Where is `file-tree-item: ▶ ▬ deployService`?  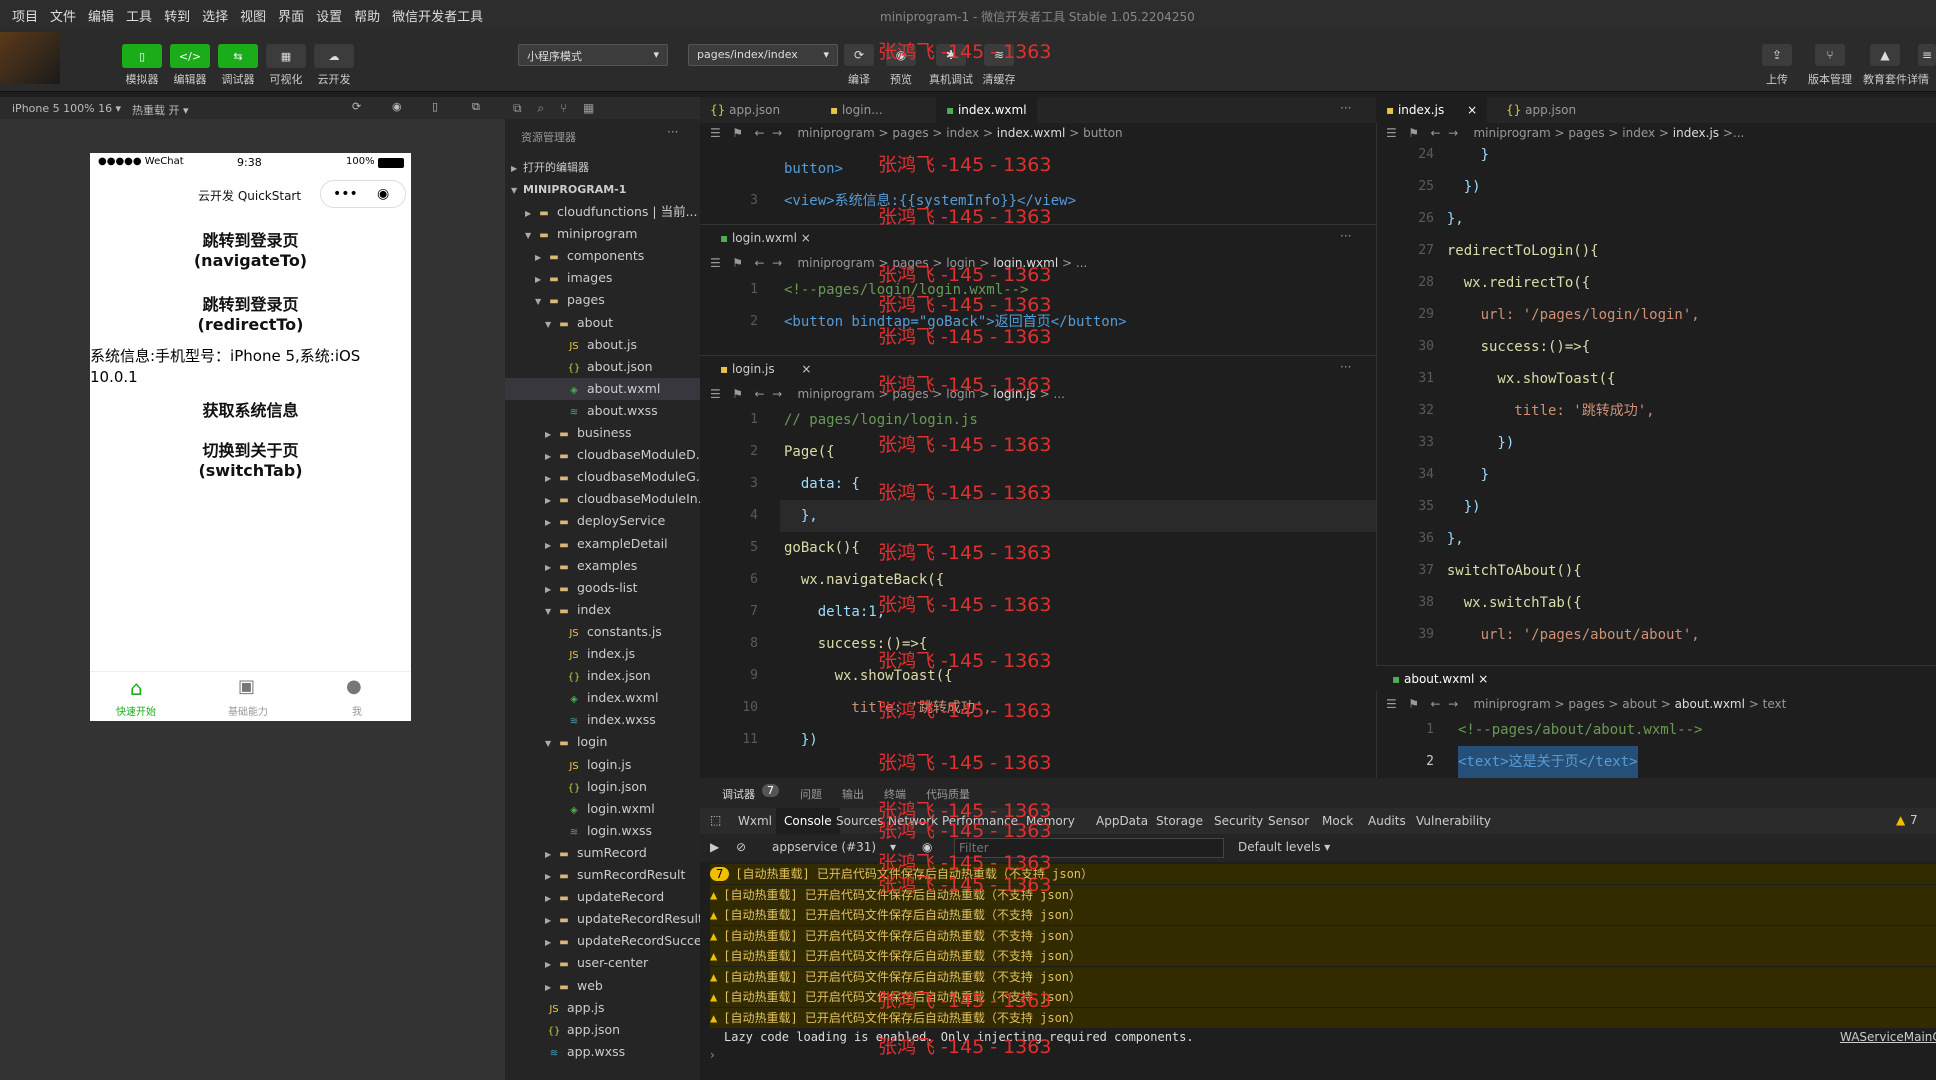 file-tree-item: ▶ ▬ deployService is located at coordinates (602, 521).